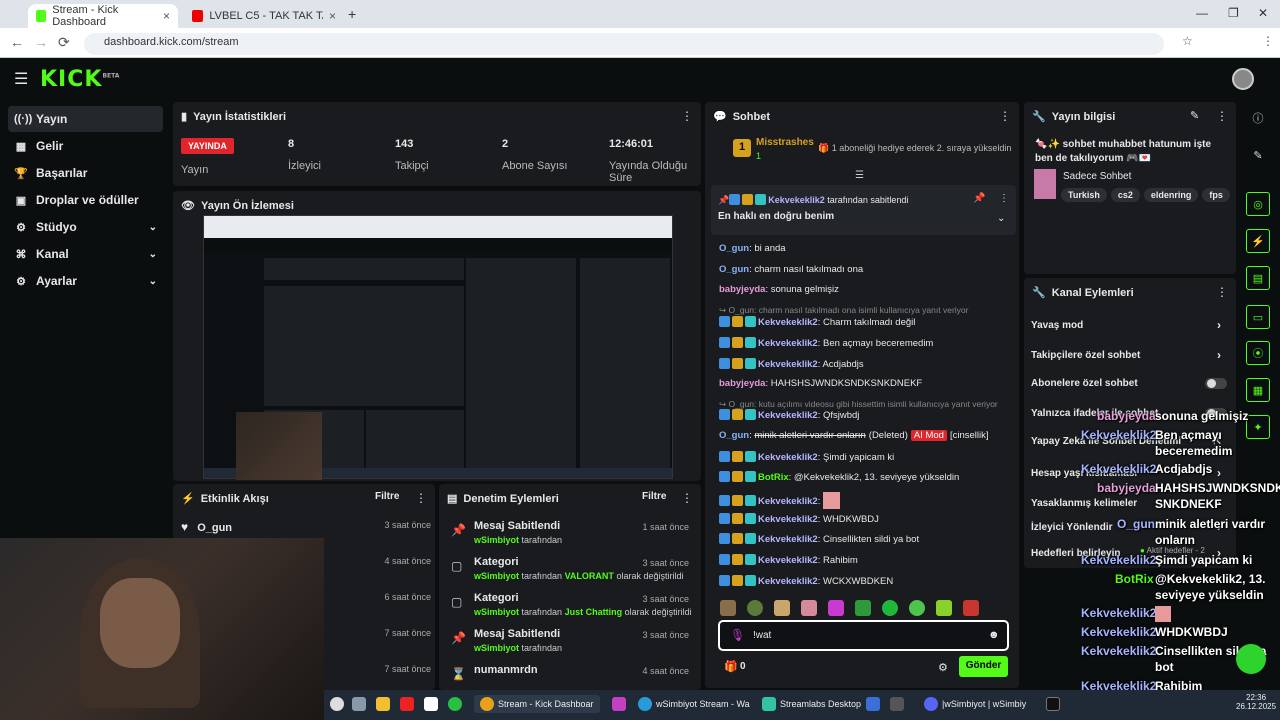 This screenshot has width=1280, height=720. Describe the element at coordinates (1258, 155) in the screenshot. I see `pencil-icon: ✎` at that location.